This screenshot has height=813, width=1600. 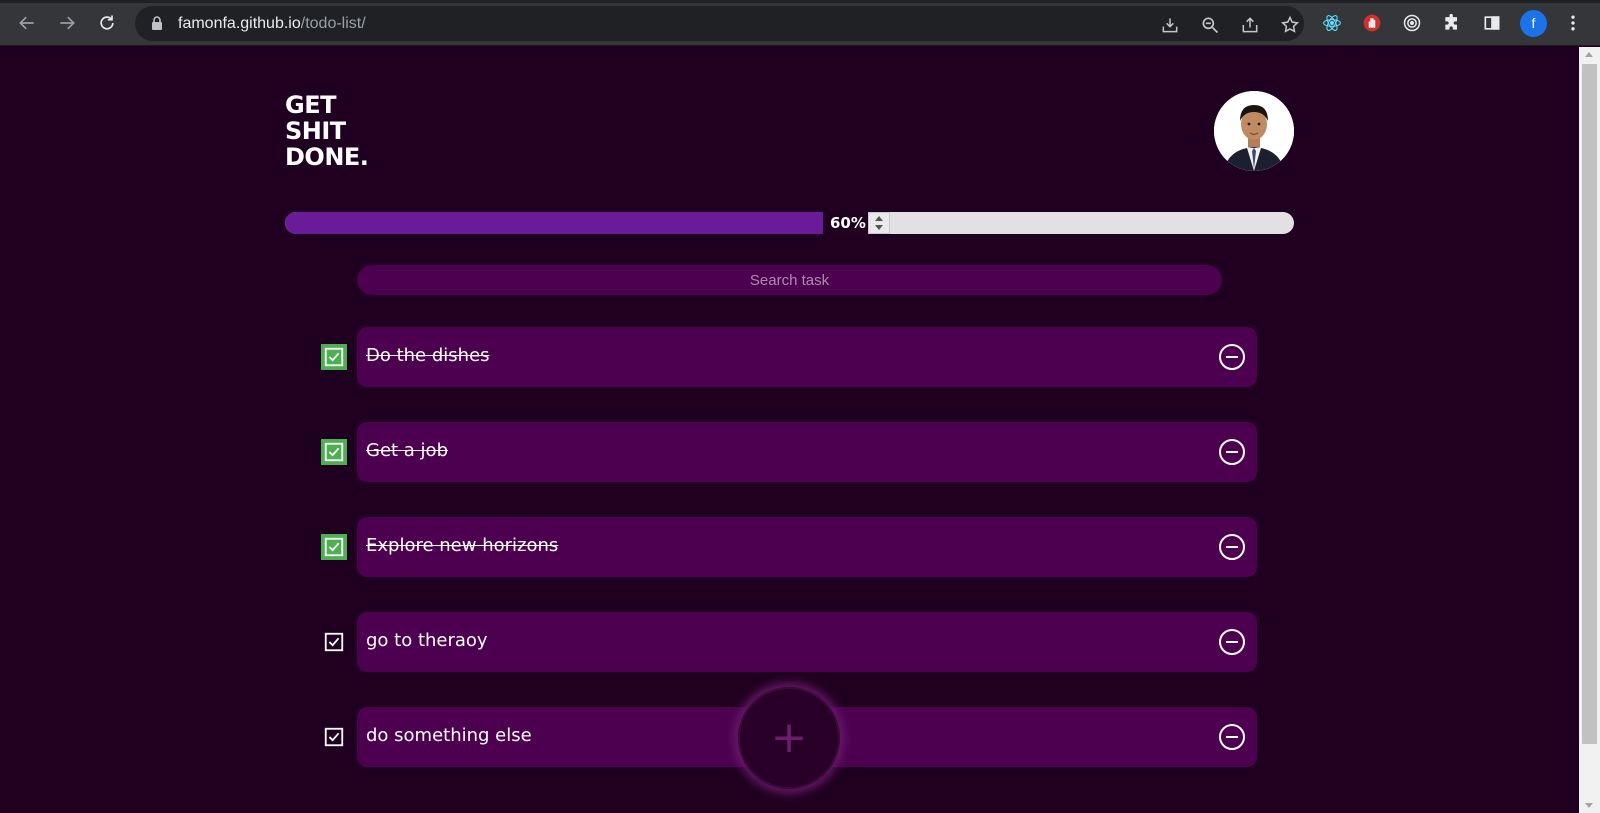 What do you see at coordinates (449, 735) in the screenshot?
I see `task-text: do something else` at bounding box center [449, 735].